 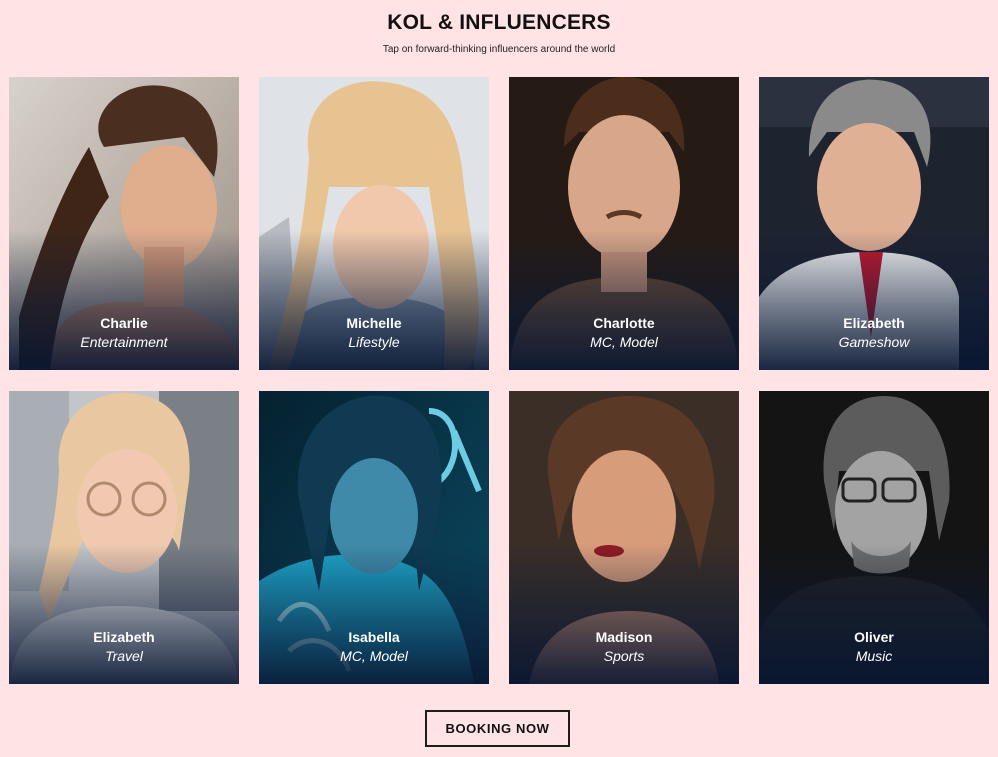 I want to click on influencer-card: Isabella MC, Model, so click(x=374, y=537).